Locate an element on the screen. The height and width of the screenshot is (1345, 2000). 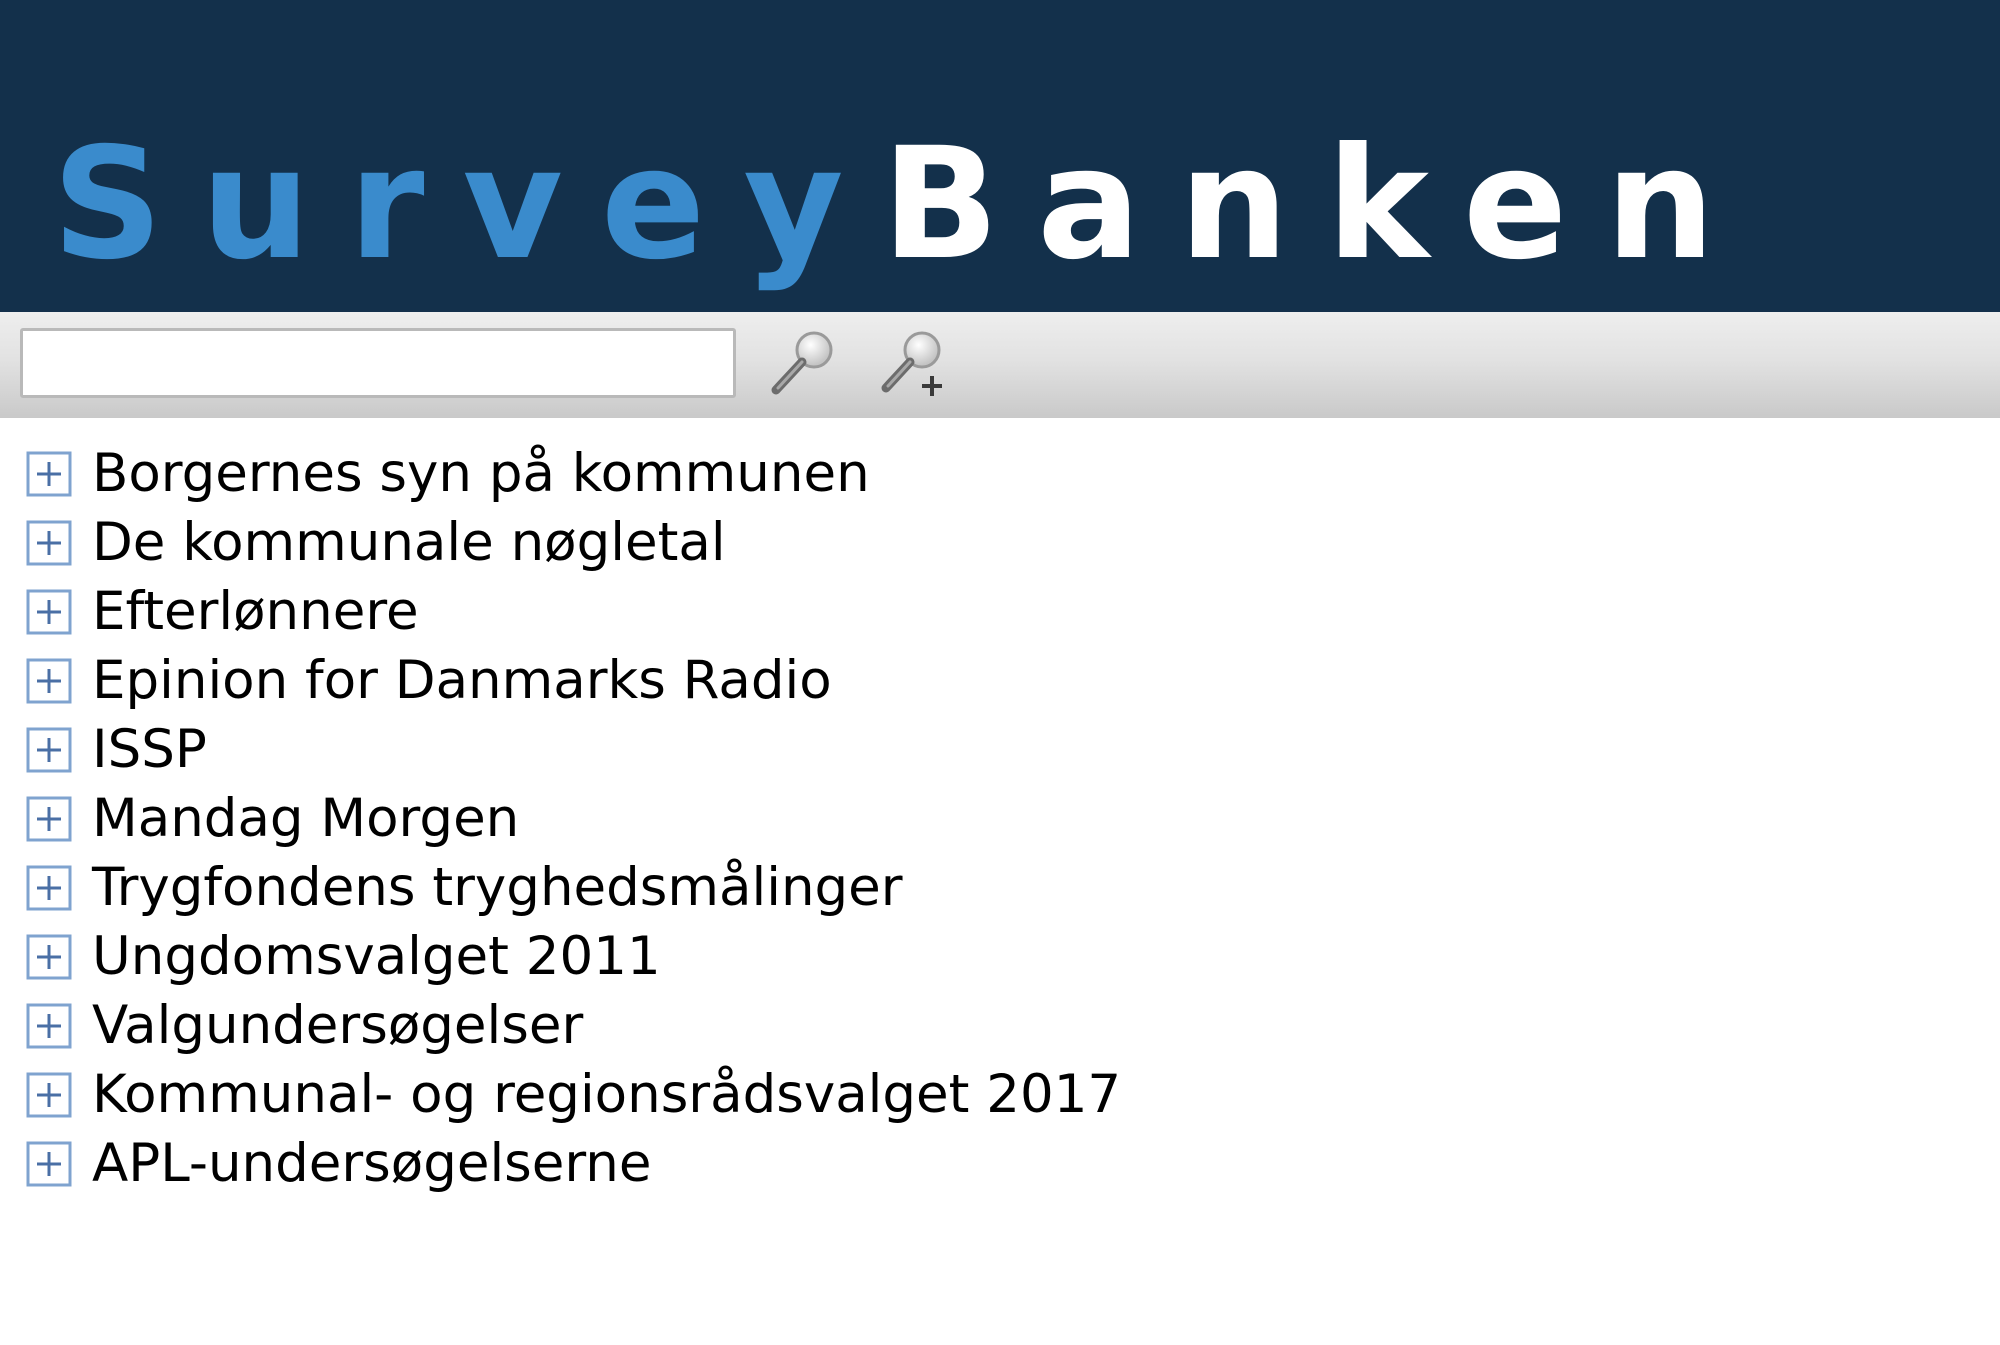
tree-item-label: Epinion for Danmarks Radio is located at coordinates (462, 681).